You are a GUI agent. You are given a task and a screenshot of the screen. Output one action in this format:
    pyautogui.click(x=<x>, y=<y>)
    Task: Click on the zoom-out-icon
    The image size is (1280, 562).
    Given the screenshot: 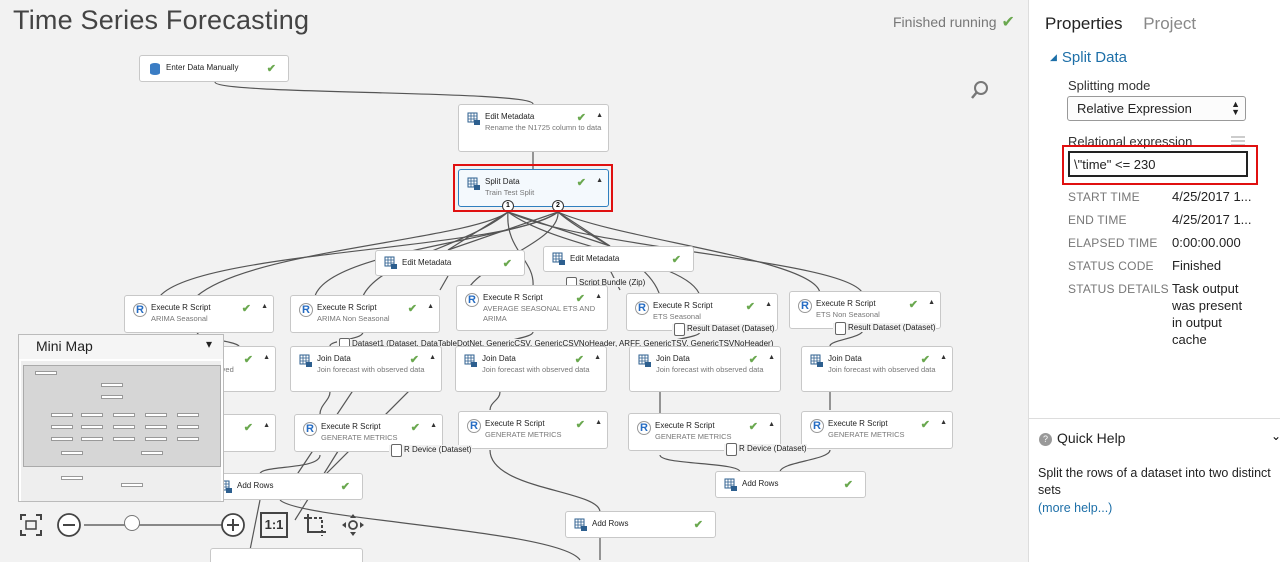 What is the action you would take?
    pyautogui.click(x=69, y=525)
    